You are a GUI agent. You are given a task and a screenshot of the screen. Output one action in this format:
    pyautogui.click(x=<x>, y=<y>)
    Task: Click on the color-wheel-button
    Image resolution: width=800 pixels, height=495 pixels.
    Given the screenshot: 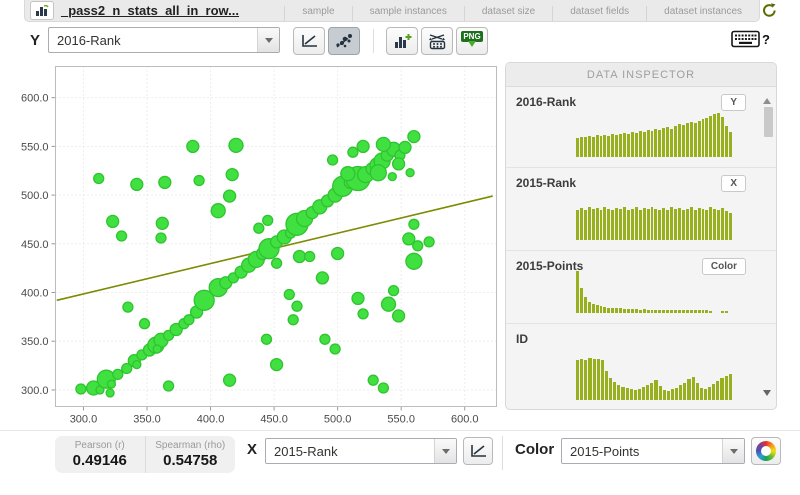 What is the action you would take?
    pyautogui.click(x=766, y=451)
    